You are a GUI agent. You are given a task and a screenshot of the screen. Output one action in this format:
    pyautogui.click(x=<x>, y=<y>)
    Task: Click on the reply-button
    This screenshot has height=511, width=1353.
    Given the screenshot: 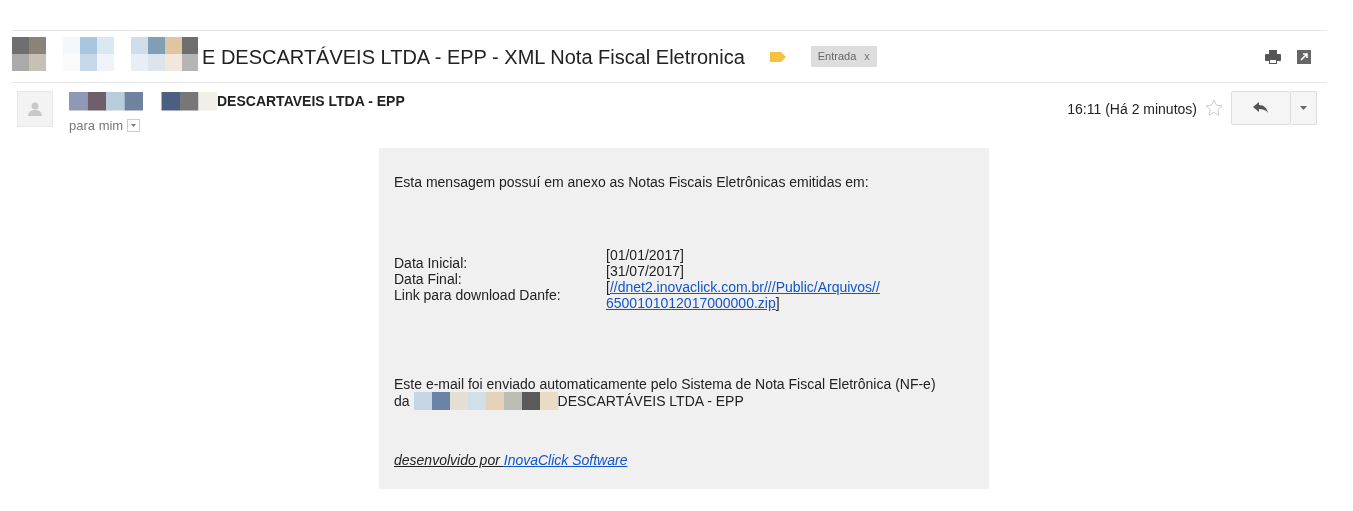 What is the action you would take?
    pyautogui.click(x=1261, y=108)
    